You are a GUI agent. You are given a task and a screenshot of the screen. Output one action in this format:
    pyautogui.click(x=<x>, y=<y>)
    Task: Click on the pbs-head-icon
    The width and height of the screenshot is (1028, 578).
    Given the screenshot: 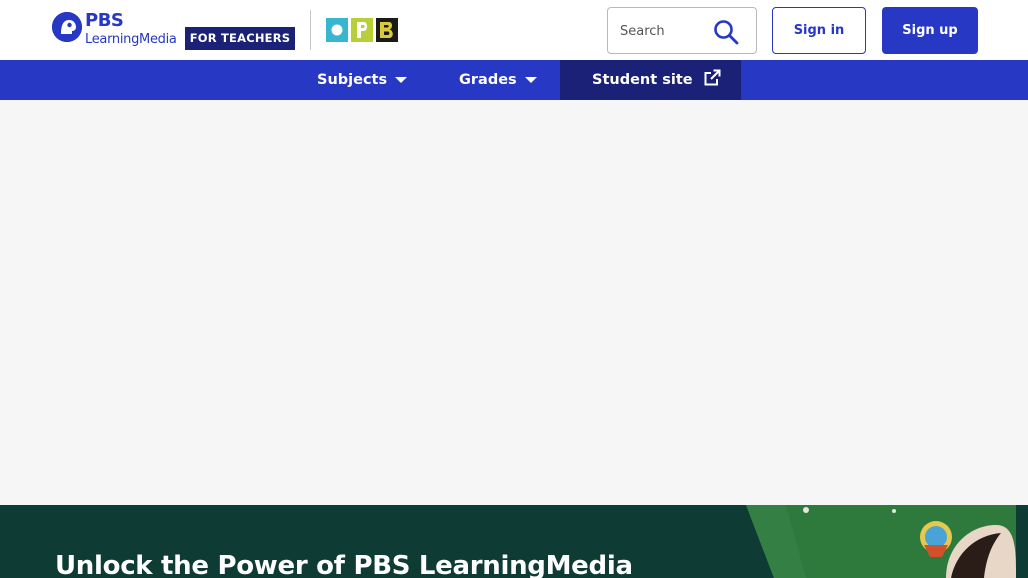 What is the action you would take?
    pyautogui.click(x=67, y=27)
    